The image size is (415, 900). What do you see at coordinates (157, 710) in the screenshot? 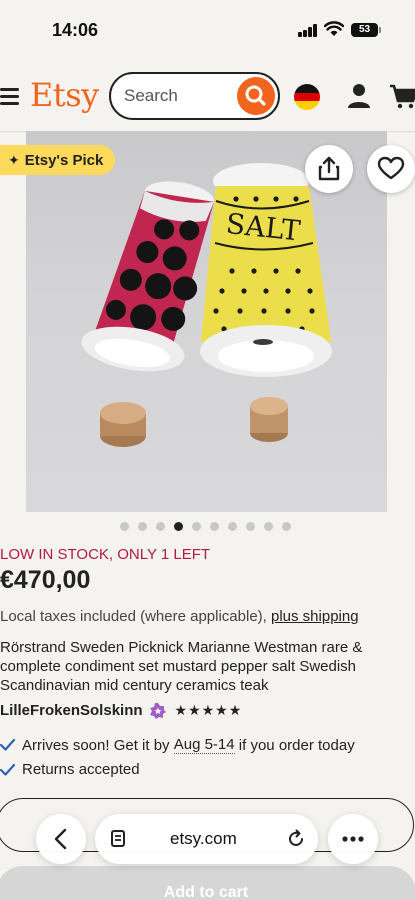
I see `star-seller-icon` at bounding box center [157, 710].